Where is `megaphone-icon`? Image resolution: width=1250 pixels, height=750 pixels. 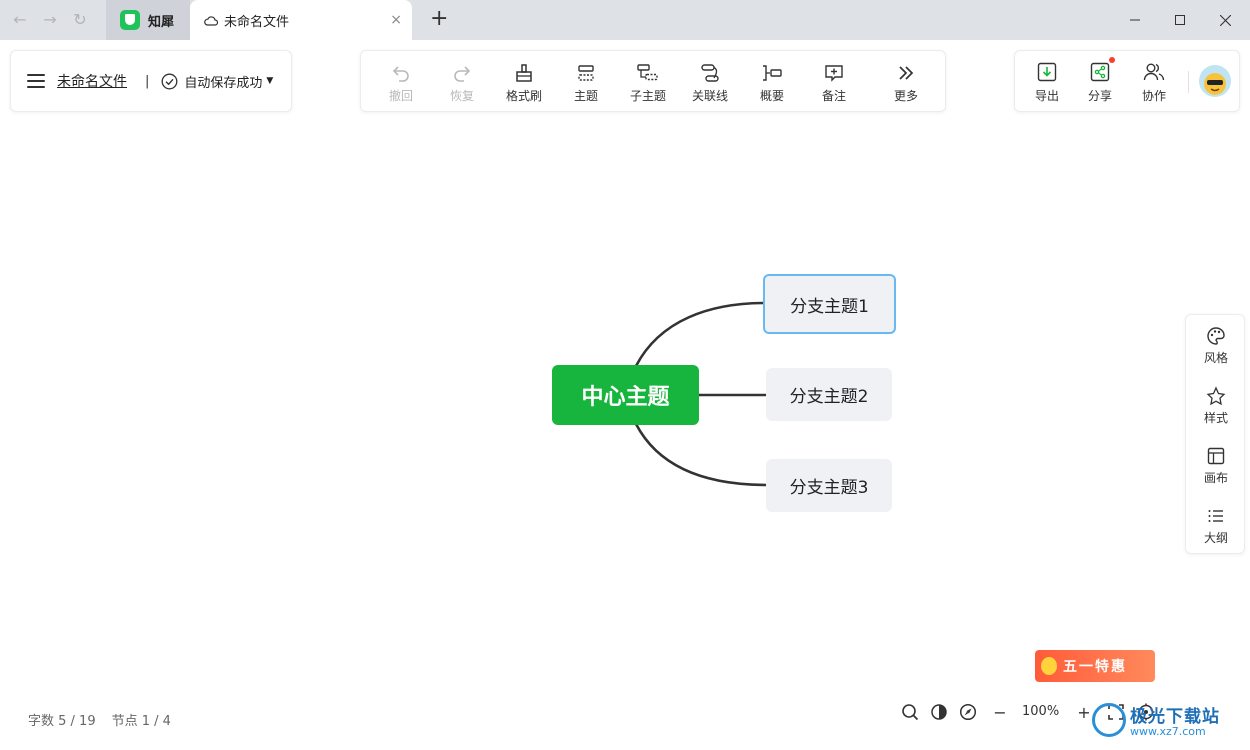 megaphone-icon is located at coordinates (1049, 666).